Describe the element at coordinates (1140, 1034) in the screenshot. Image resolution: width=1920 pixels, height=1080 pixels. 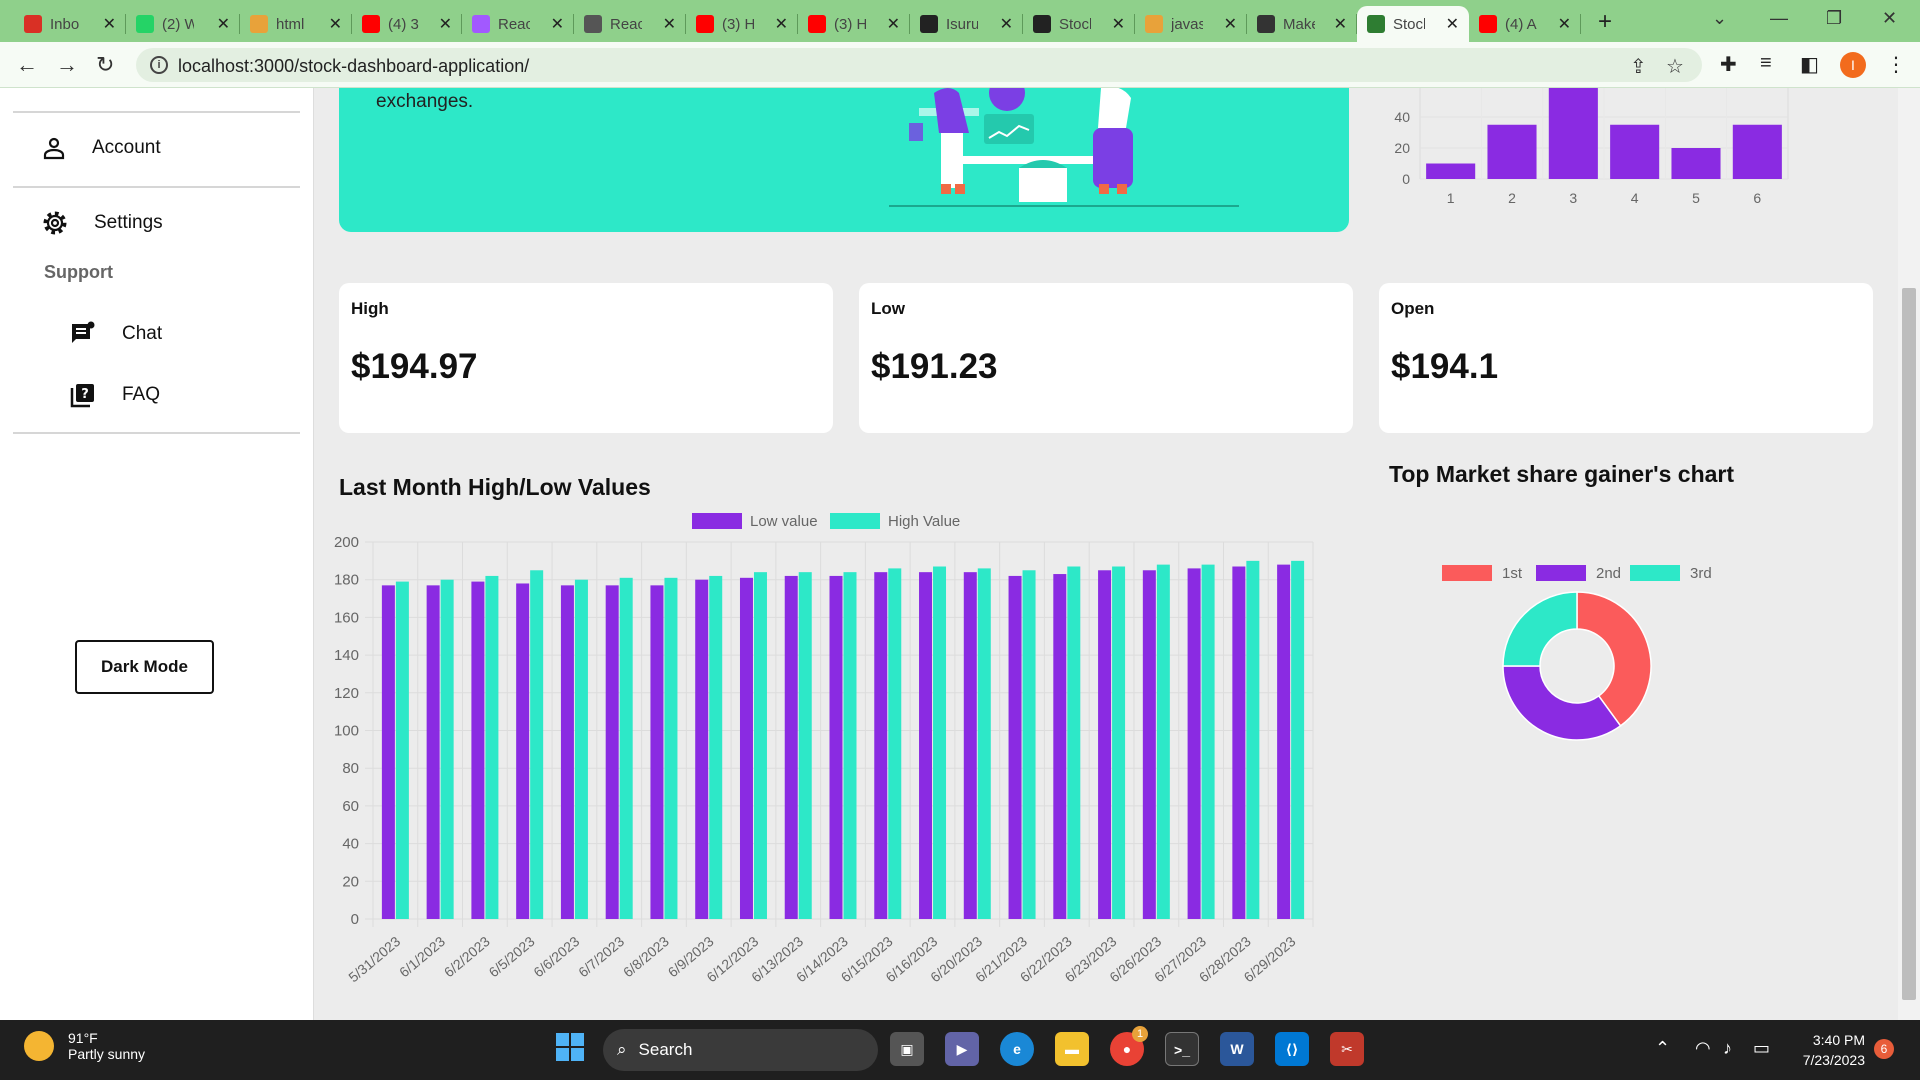
I see `chrome-badge: 1` at that location.